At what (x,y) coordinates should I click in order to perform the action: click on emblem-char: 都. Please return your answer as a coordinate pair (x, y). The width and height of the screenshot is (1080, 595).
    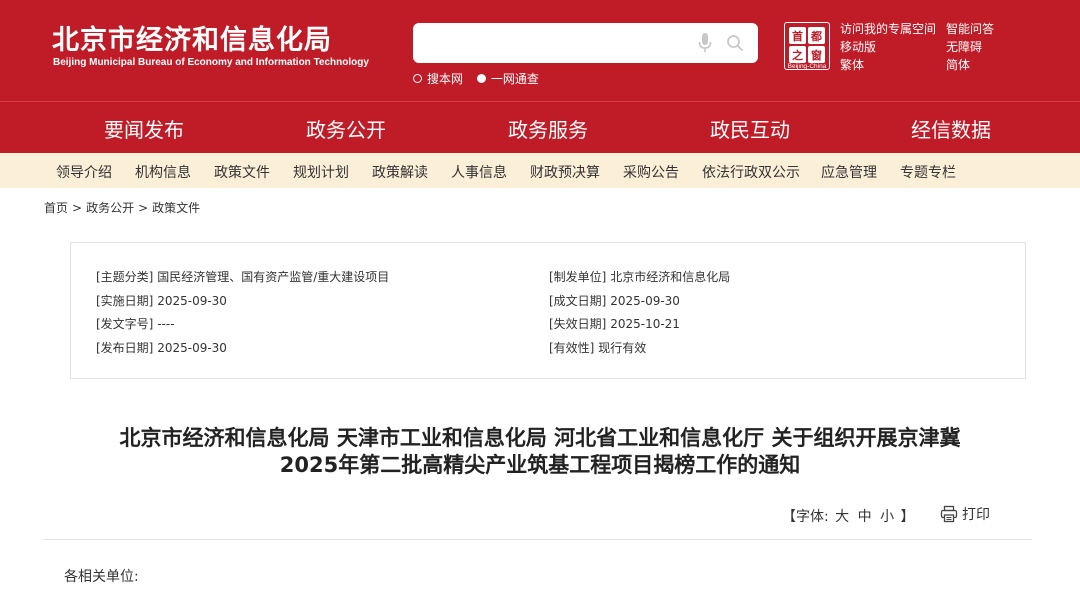
    Looking at the image, I should click on (816, 35).